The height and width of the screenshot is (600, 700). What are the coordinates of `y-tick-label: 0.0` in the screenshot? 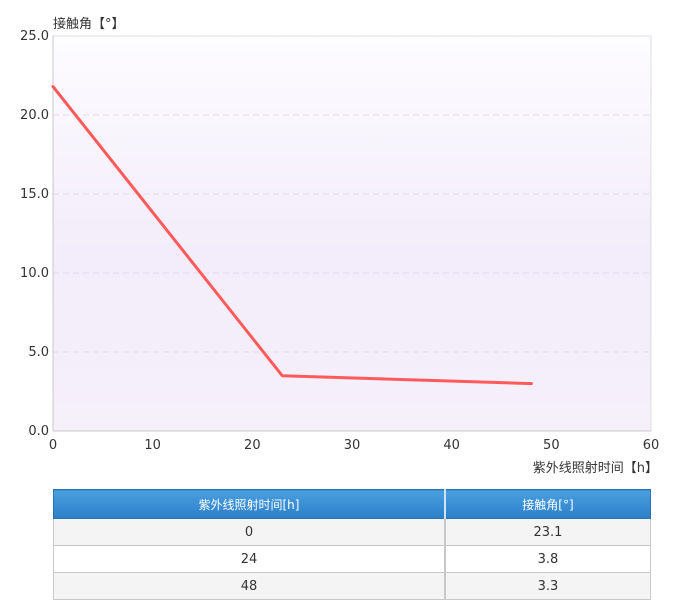 It's located at (38, 431).